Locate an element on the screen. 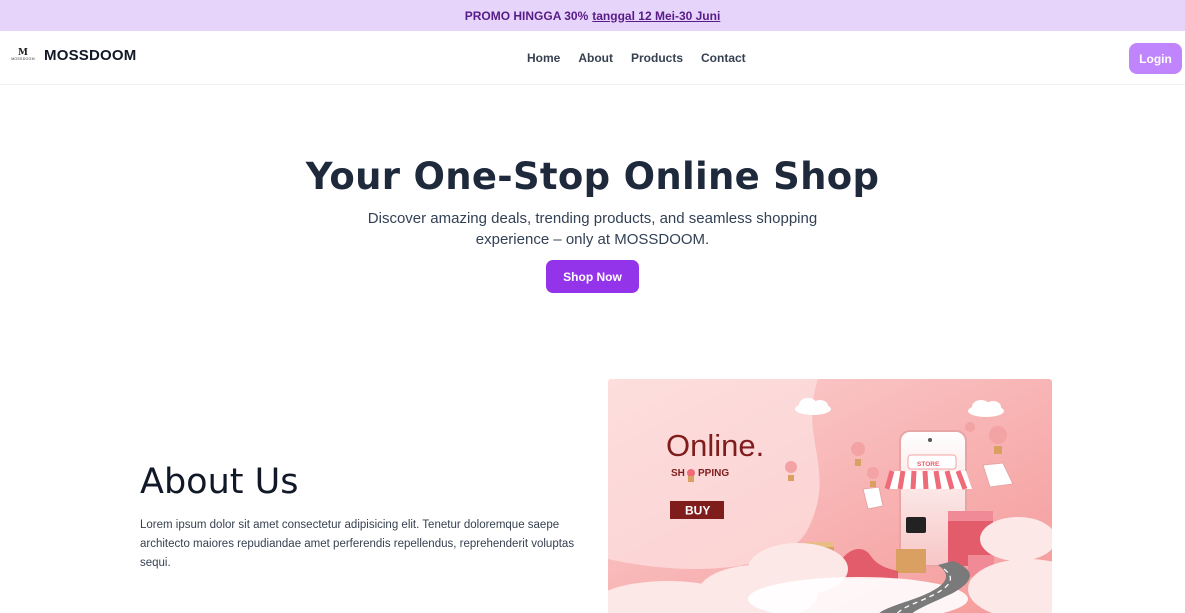 Image resolution: width=1185 pixels, height=613 pixels. brand-name: MOSSDOOM is located at coordinates (90, 55).